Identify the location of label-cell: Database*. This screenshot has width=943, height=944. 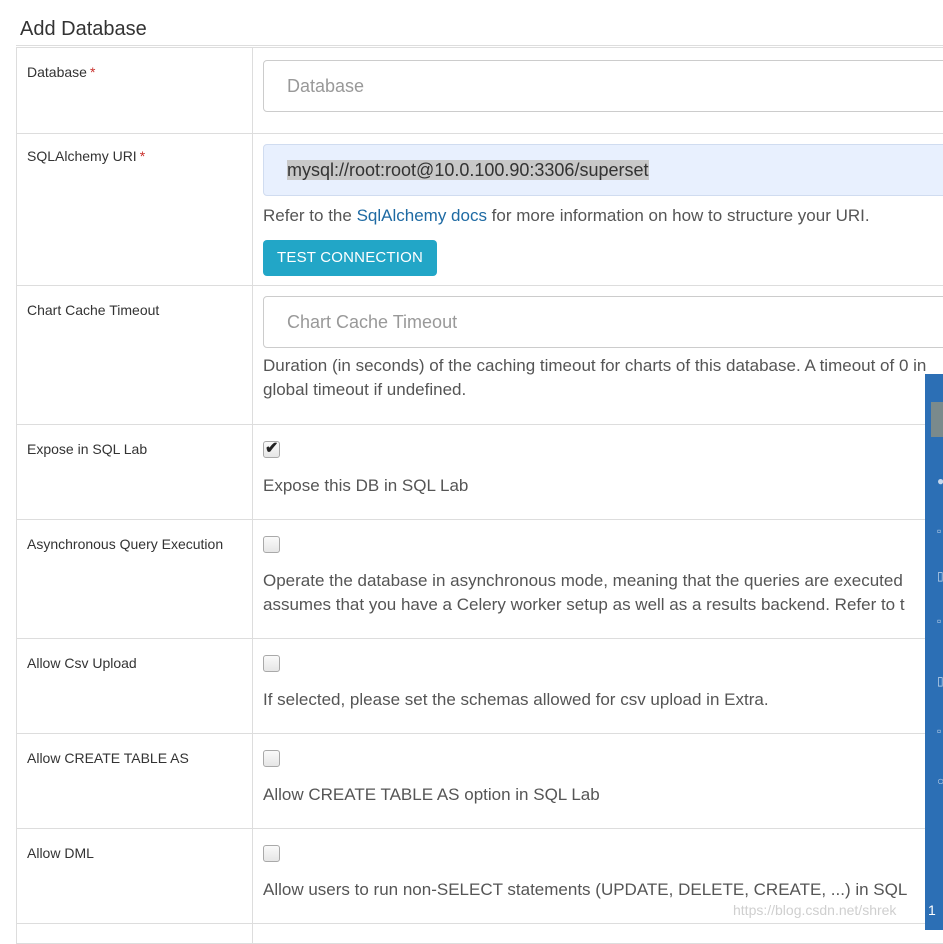
(135, 91).